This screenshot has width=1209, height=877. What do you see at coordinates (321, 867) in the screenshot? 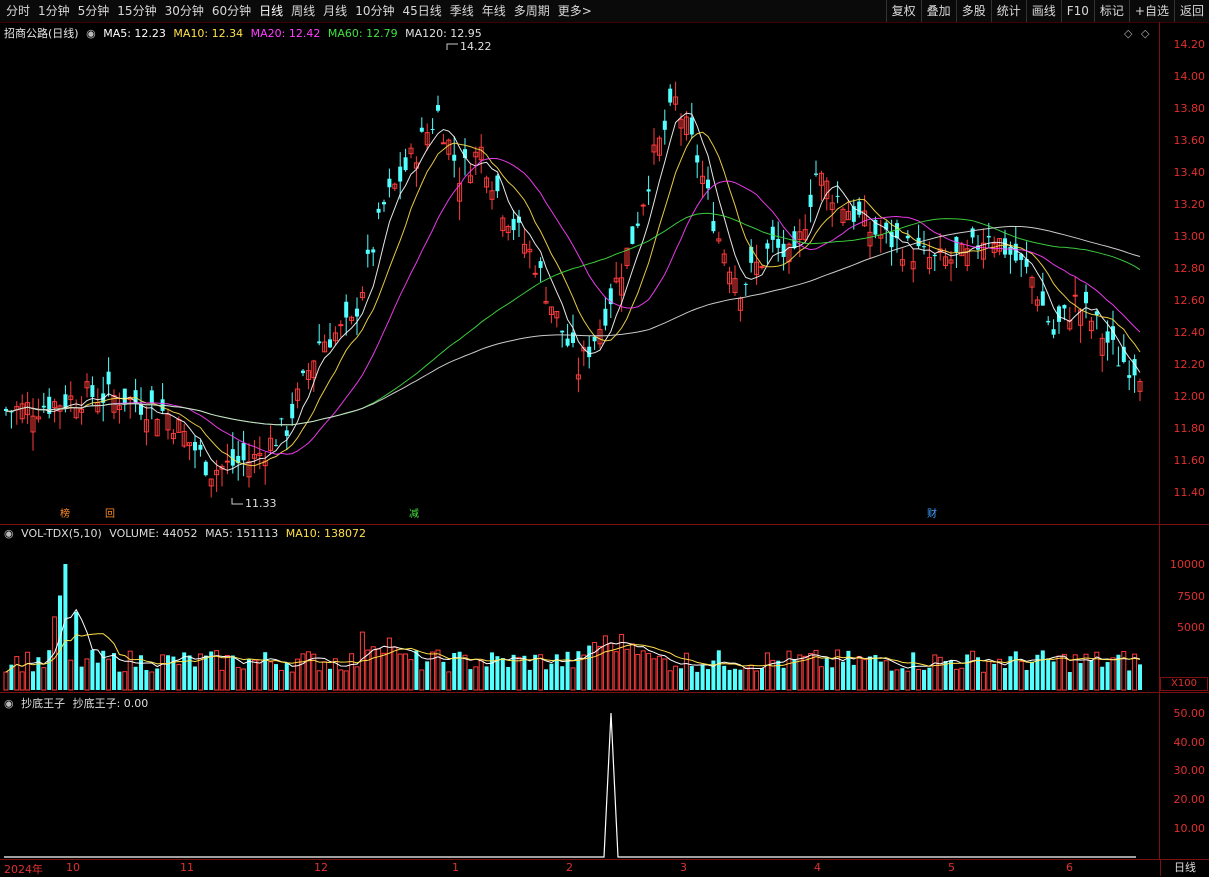
I see `x-axis-month: 12` at bounding box center [321, 867].